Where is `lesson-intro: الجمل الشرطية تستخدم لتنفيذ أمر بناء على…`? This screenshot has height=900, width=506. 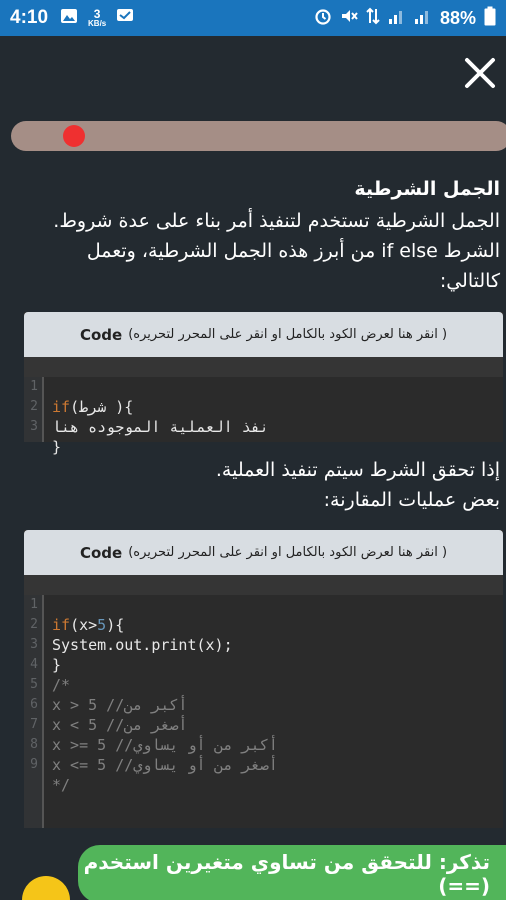
lesson-intro: الجمل الشرطية تستخدم لتنفيذ أمر بناء على… is located at coordinates (252, 251).